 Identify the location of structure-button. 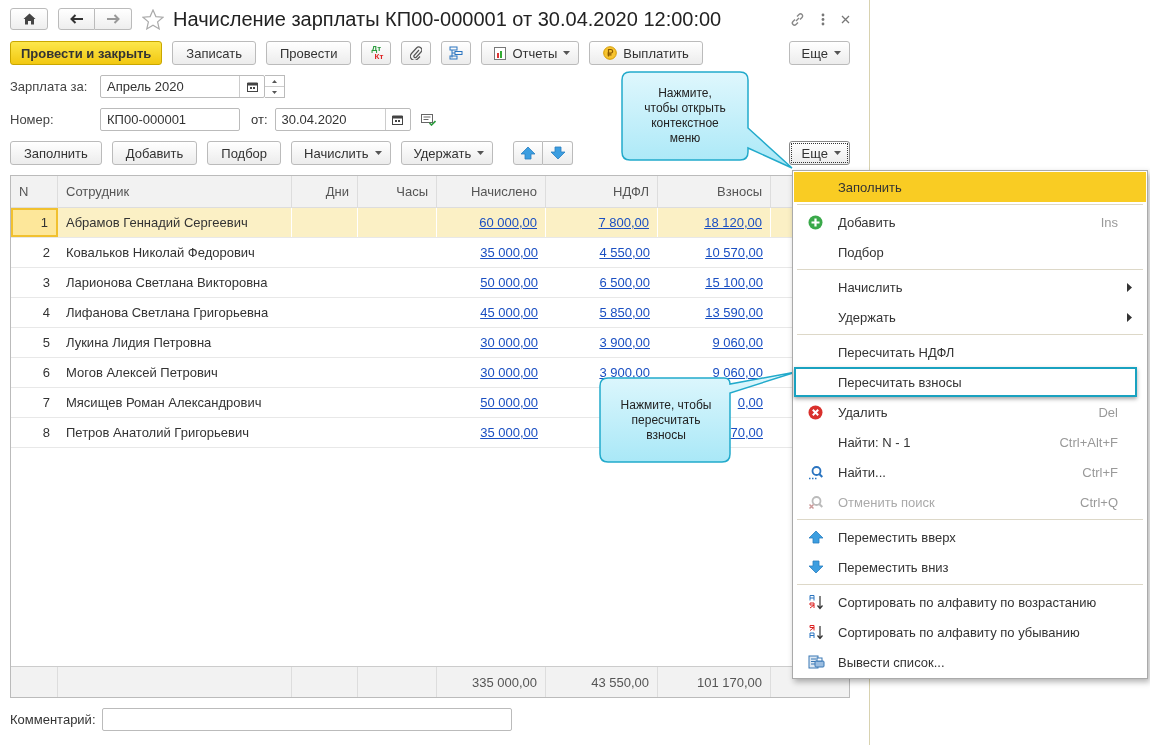
(456, 53).